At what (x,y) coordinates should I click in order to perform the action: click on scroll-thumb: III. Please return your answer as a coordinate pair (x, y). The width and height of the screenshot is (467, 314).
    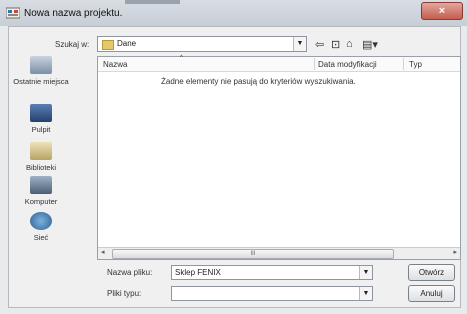
    Looking at the image, I should click on (253, 254).